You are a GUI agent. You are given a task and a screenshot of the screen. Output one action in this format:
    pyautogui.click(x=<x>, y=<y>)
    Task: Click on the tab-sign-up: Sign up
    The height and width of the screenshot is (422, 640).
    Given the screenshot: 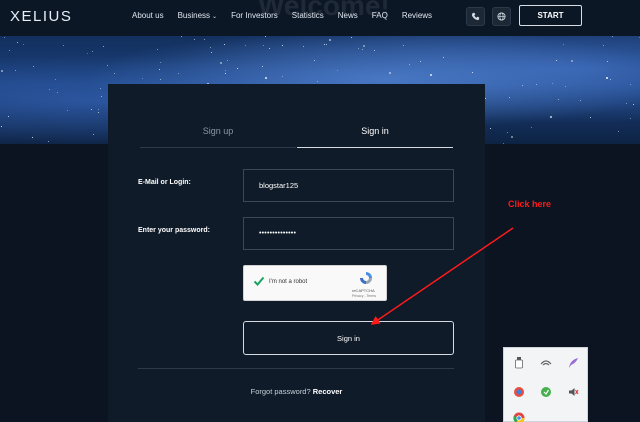 What is the action you would take?
    pyautogui.click(x=218, y=135)
    